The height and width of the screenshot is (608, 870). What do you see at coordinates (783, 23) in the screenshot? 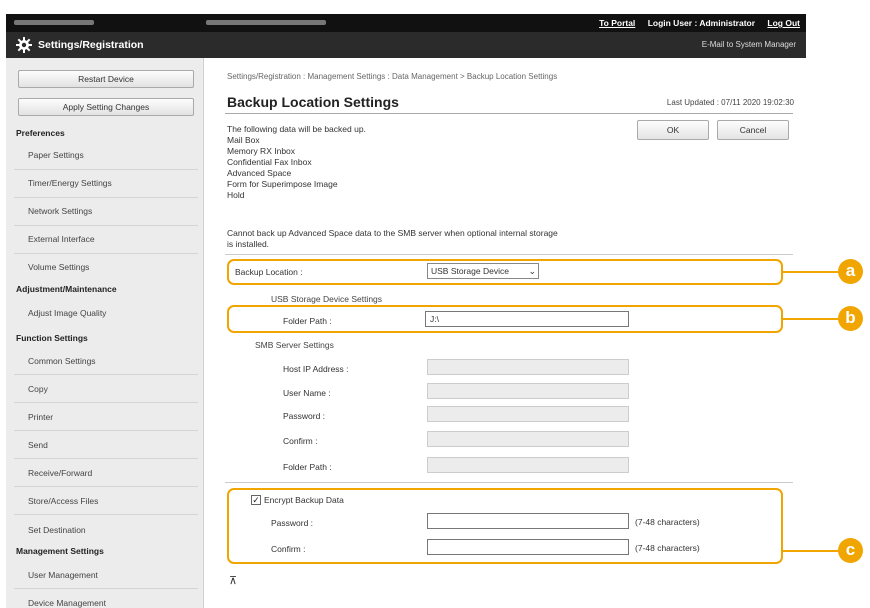
I see `logout-link: Log Out` at bounding box center [783, 23].